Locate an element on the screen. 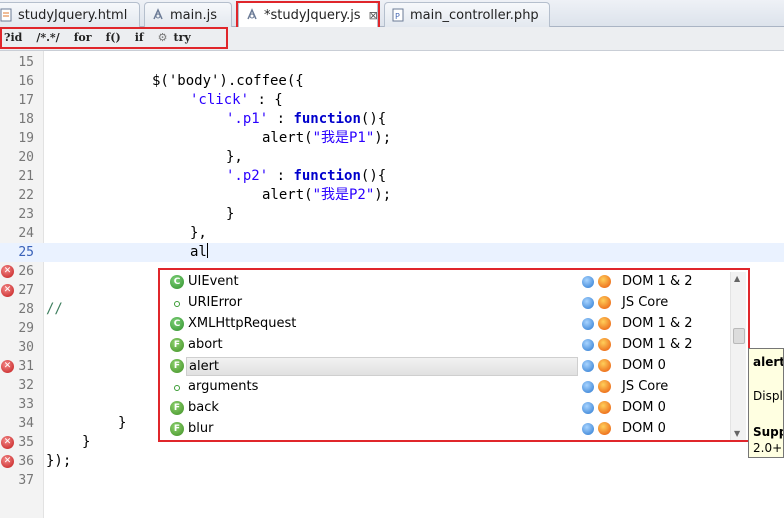 Image resolution: width=784 pixels, height=518 pixels. completion-item: URIError JS Core is located at coordinates (447, 303).